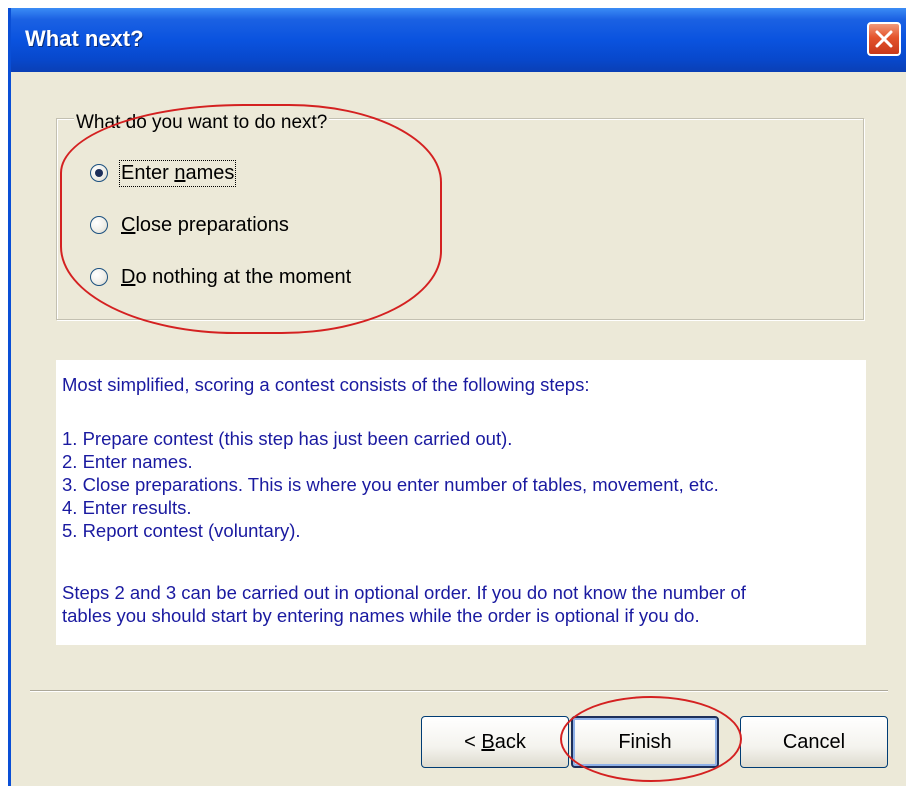 Image resolution: width=906 pixels, height=786 pixels. Describe the element at coordinates (814, 742) in the screenshot. I see `cancel-button: Cancel` at that location.